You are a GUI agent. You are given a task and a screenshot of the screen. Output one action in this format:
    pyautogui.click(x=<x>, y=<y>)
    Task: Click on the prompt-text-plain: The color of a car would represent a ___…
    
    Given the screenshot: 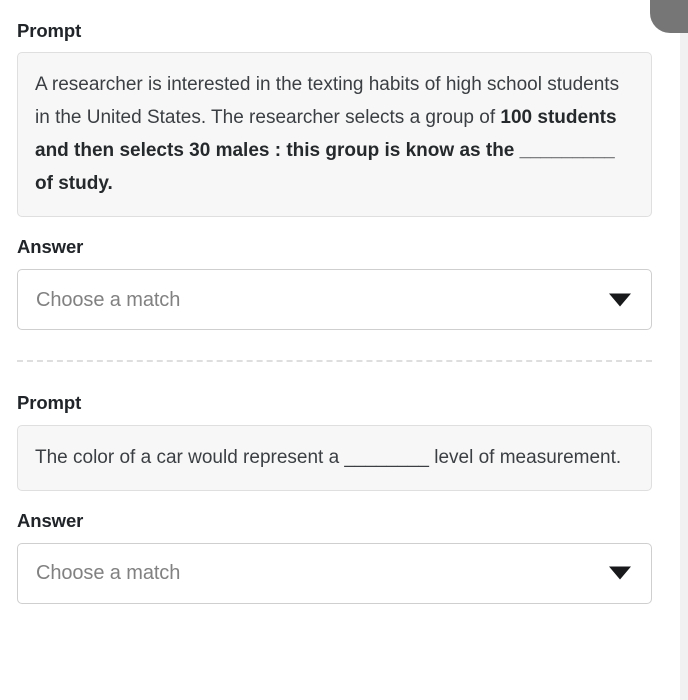 What is the action you would take?
    pyautogui.click(x=328, y=457)
    